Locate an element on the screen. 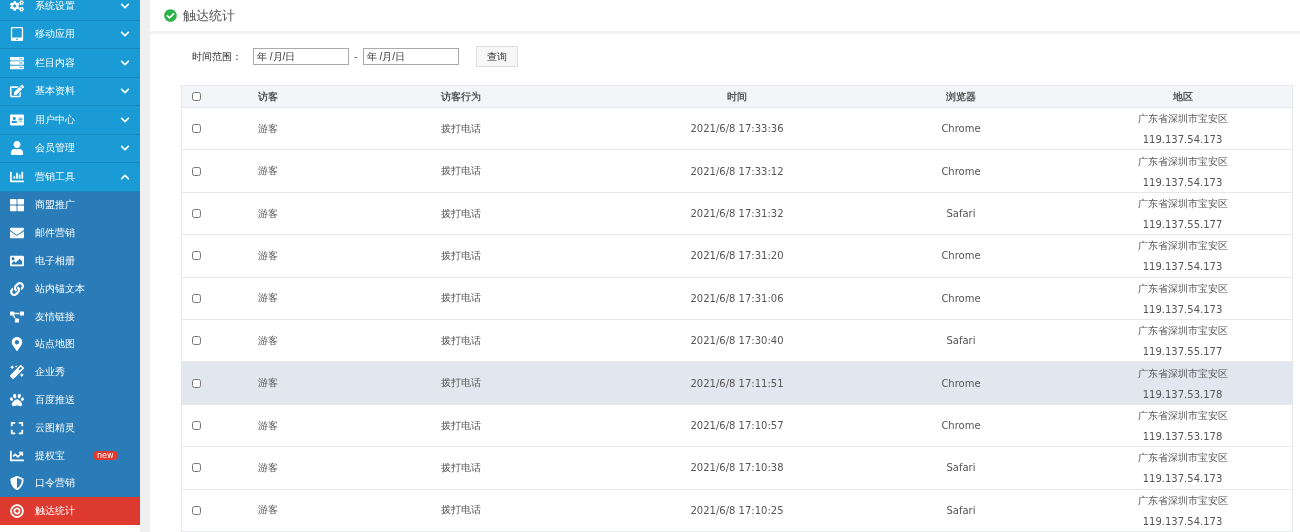 The height and width of the screenshot is (532, 1300). table-cell: 2021/6/8 17:31:06 is located at coordinates (737, 298).